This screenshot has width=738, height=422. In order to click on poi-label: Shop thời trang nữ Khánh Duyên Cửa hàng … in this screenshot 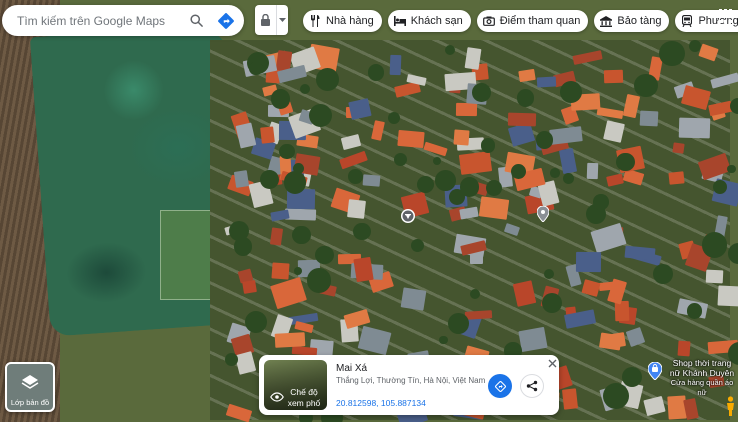, I will do `click(702, 378)`.